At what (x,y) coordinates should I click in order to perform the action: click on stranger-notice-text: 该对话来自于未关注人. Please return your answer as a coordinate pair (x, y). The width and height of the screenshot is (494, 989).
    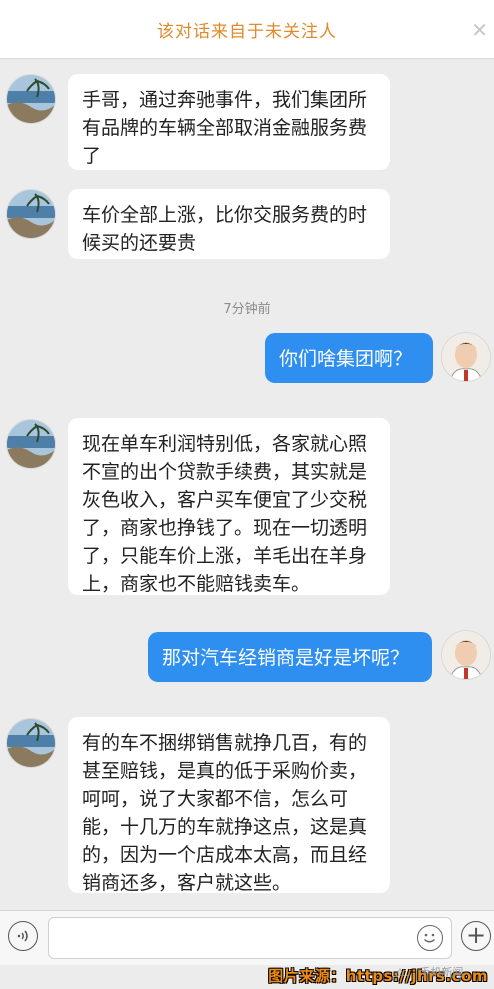
    Looking at the image, I should click on (247, 31).